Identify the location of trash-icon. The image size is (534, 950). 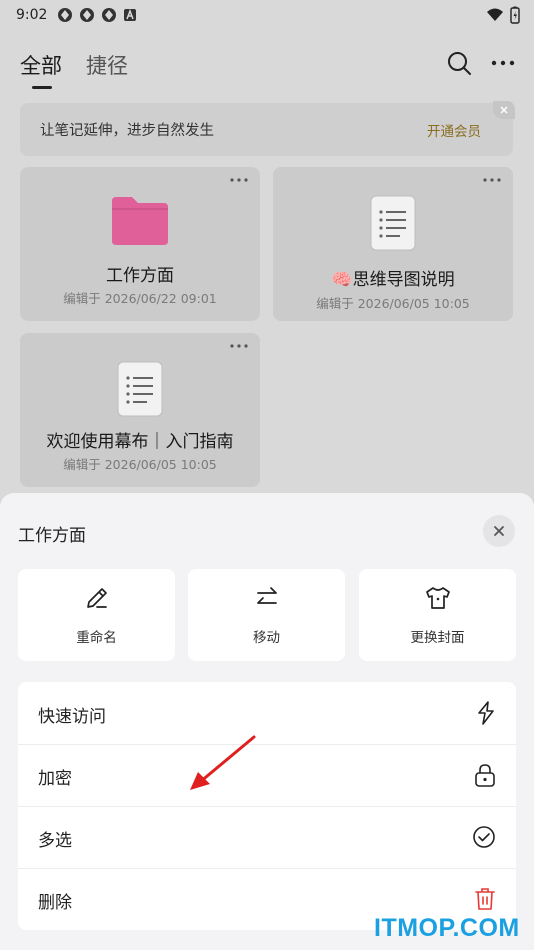
(485, 899).